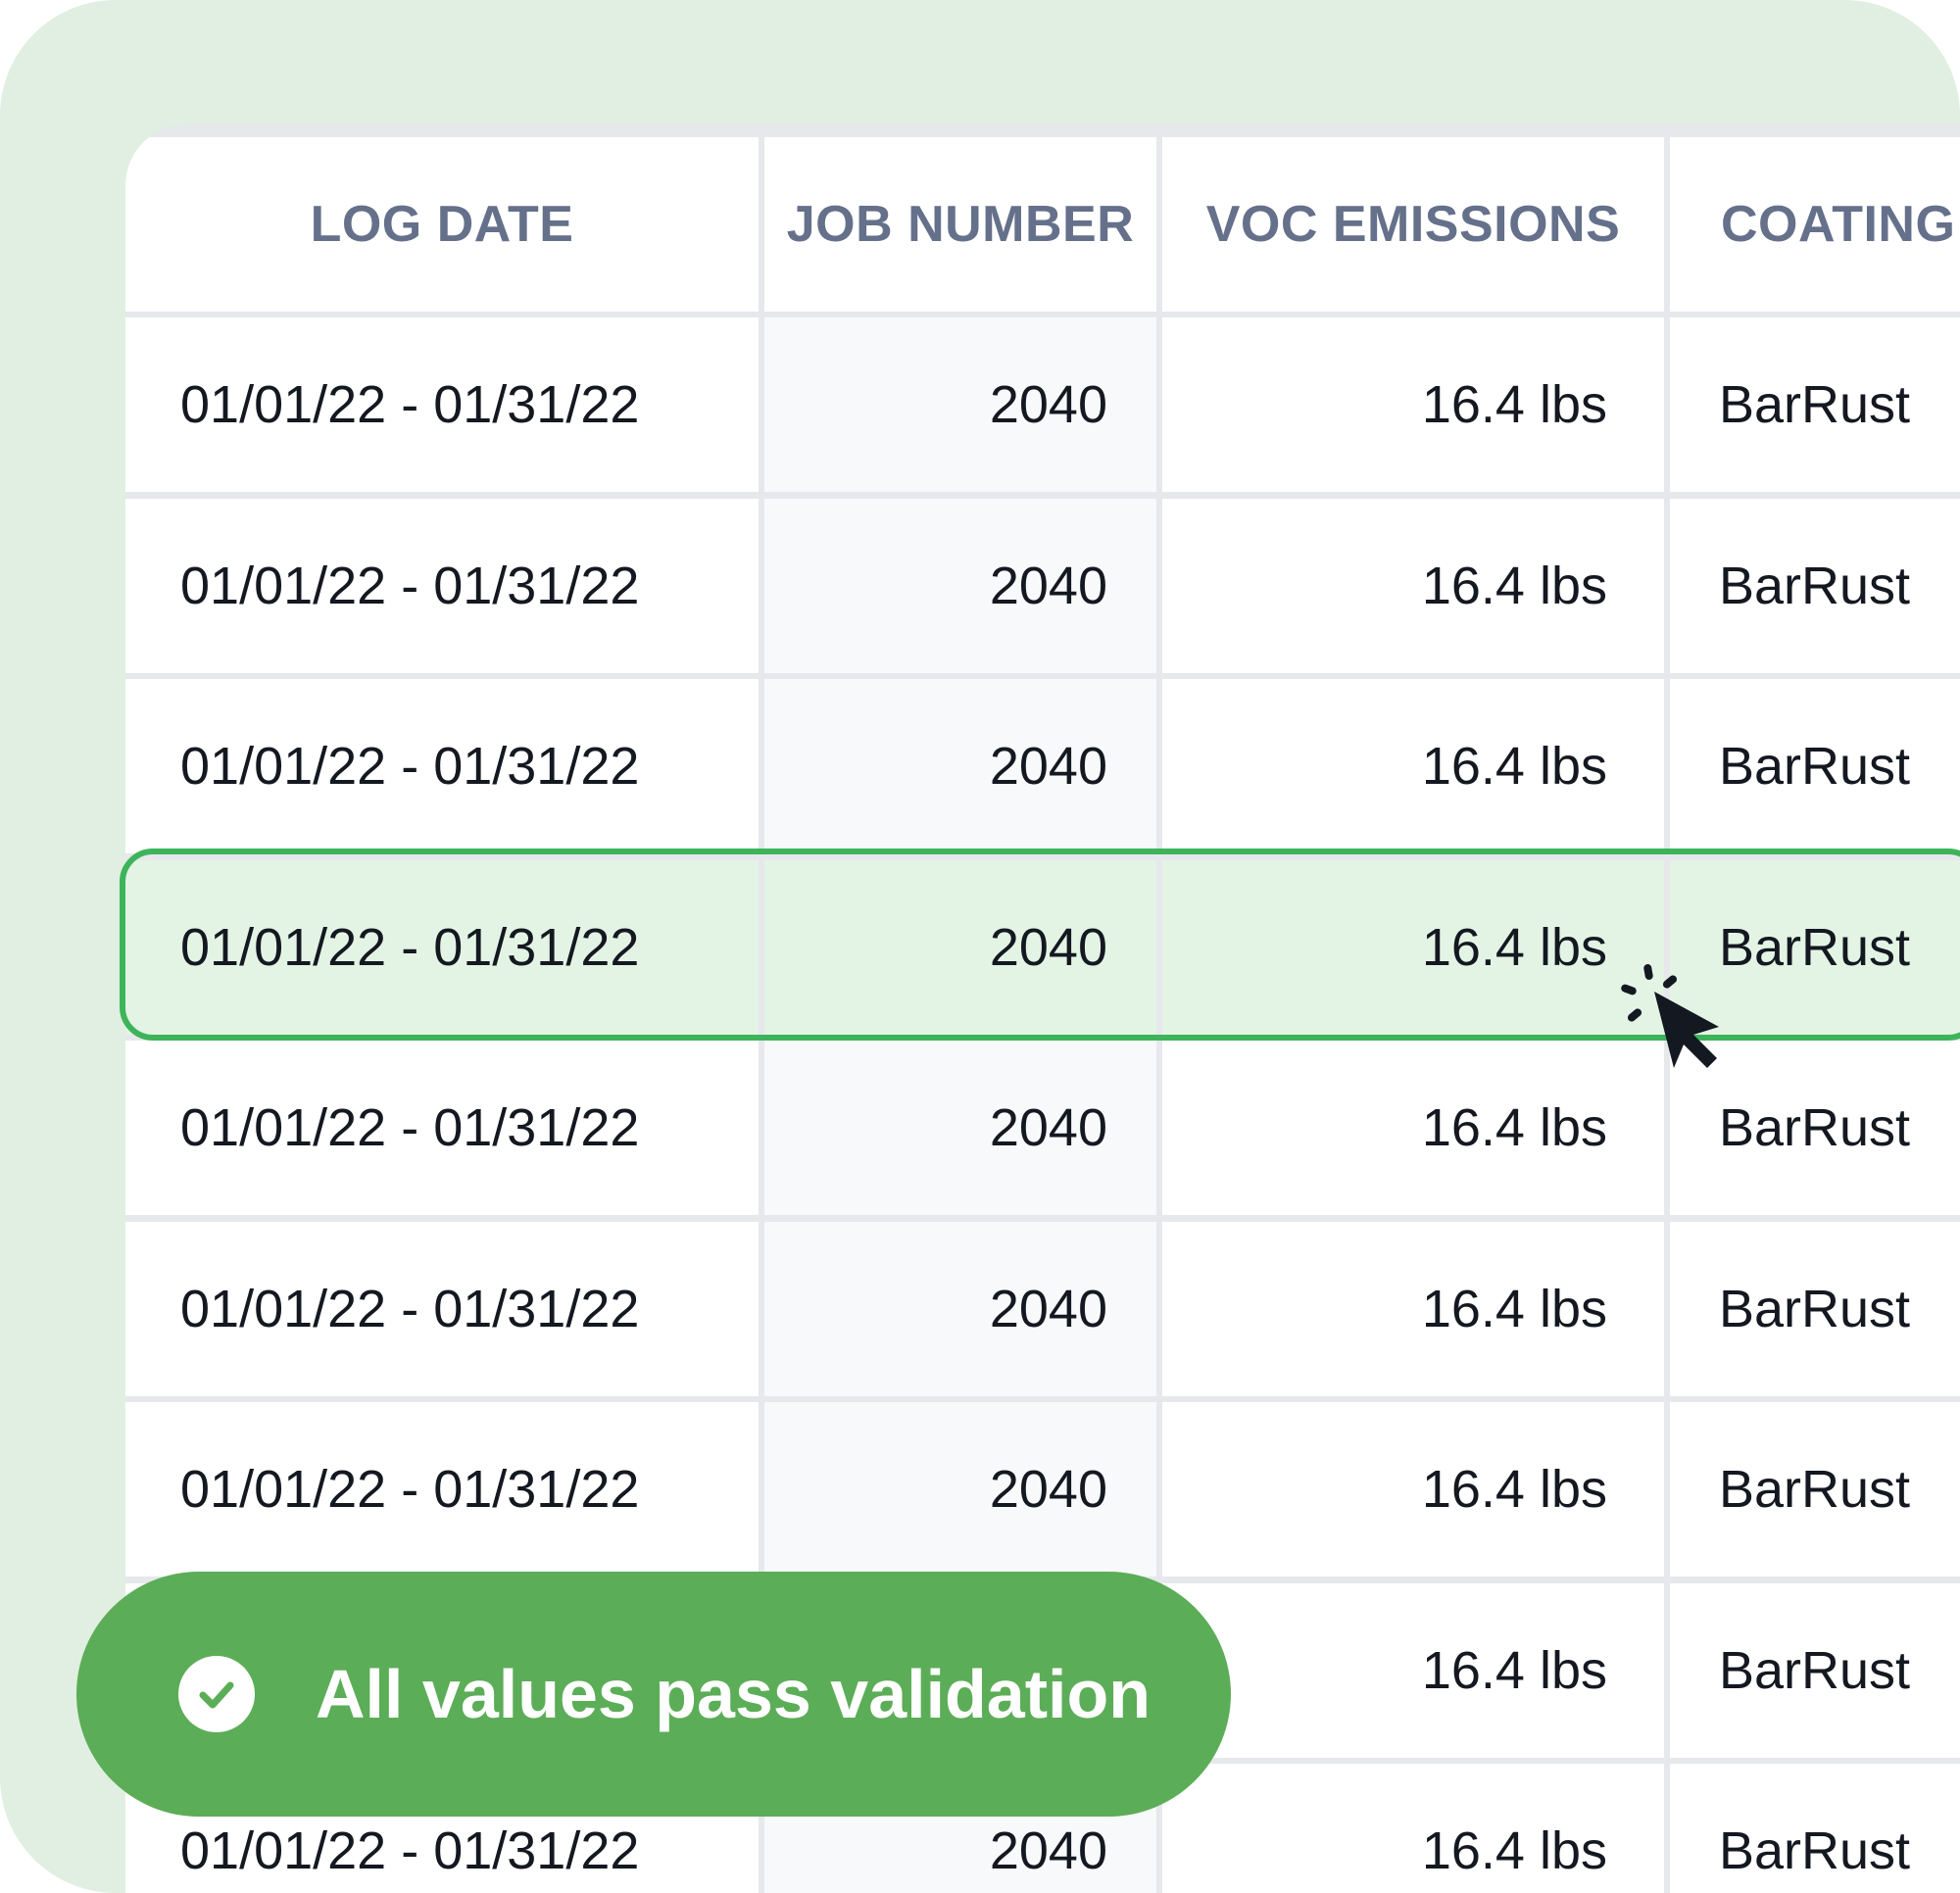 The image size is (1960, 1893). Describe the element at coordinates (217, 1694) in the screenshot. I see `check-circle-icon` at that location.